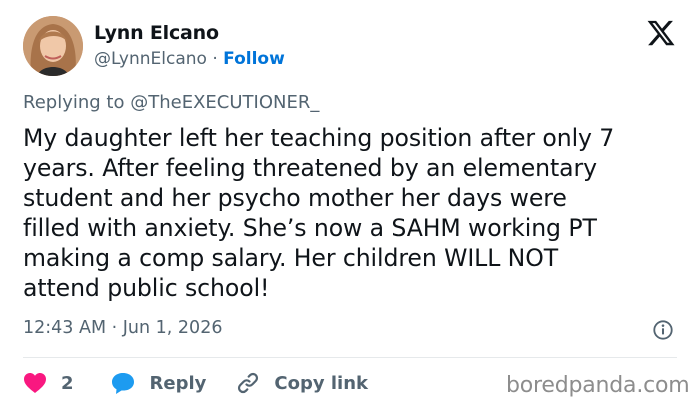 The height and width of the screenshot is (410, 700). I want to click on reply-button: Reply, so click(158, 383).